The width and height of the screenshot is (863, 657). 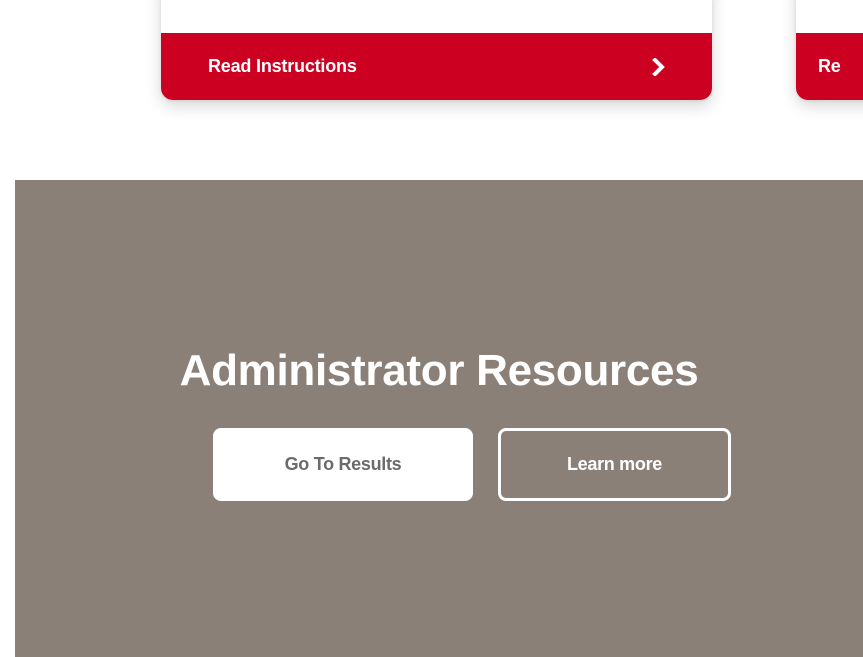 I want to click on read-instructions-button: Read Instructions, so click(x=436, y=66).